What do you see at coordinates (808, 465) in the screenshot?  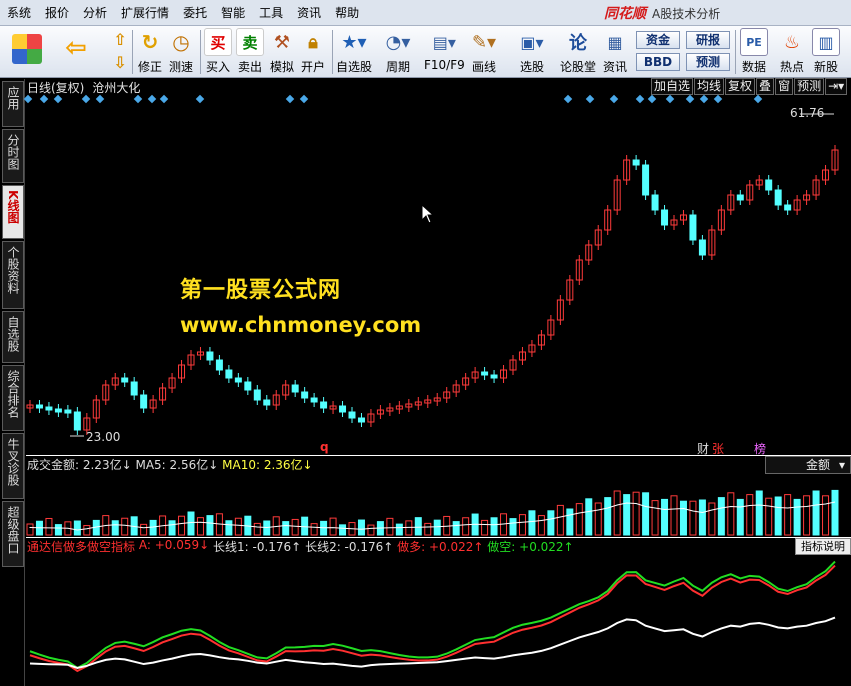 I see `volume-type-select: 金额 ▾` at bounding box center [808, 465].